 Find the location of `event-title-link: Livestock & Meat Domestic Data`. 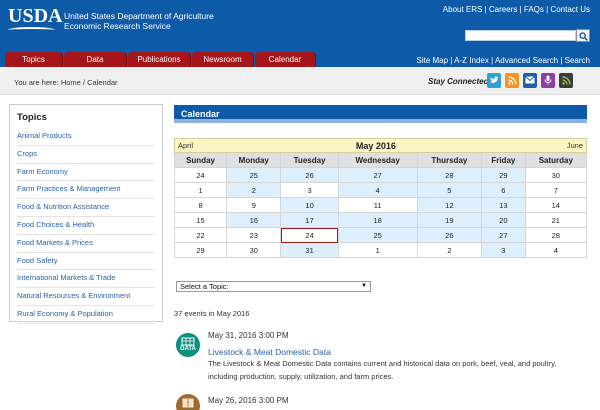

event-title-link: Livestock & Meat Domestic Data is located at coordinates (269, 352).